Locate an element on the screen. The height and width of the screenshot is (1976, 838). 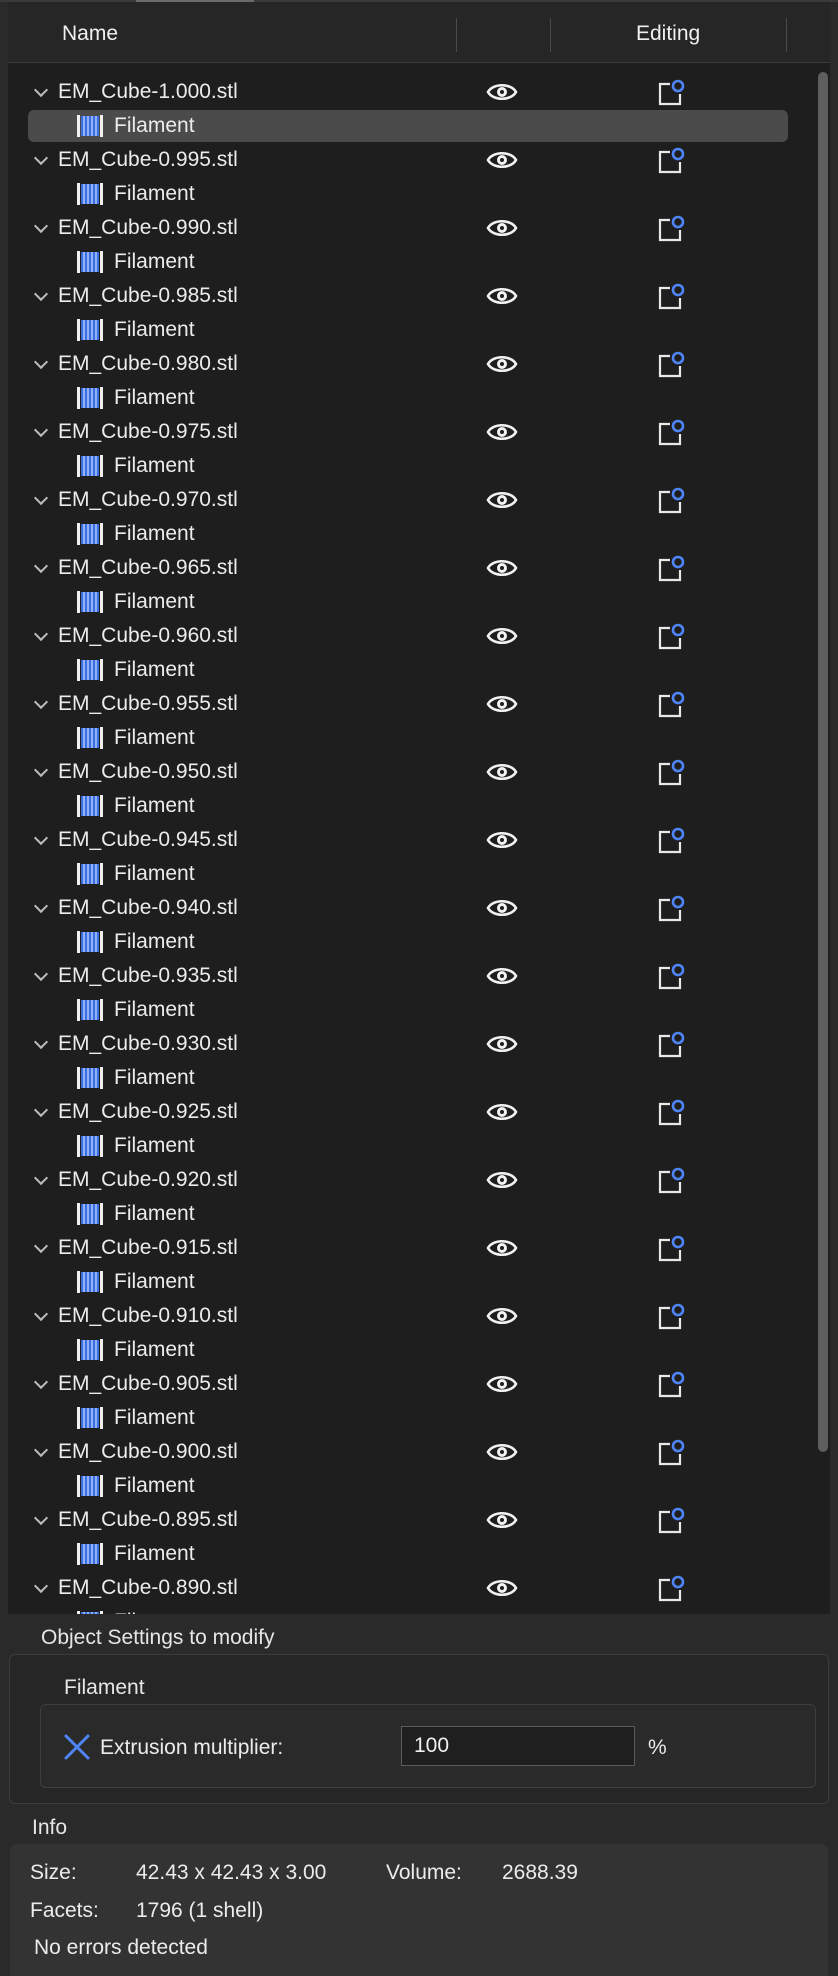
scrollbar-thumb is located at coordinates (823, 762).